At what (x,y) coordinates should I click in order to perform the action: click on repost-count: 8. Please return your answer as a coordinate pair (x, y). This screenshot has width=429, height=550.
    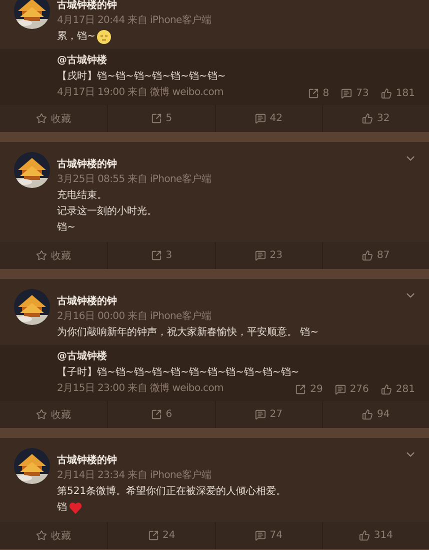
    Looking at the image, I should click on (319, 93).